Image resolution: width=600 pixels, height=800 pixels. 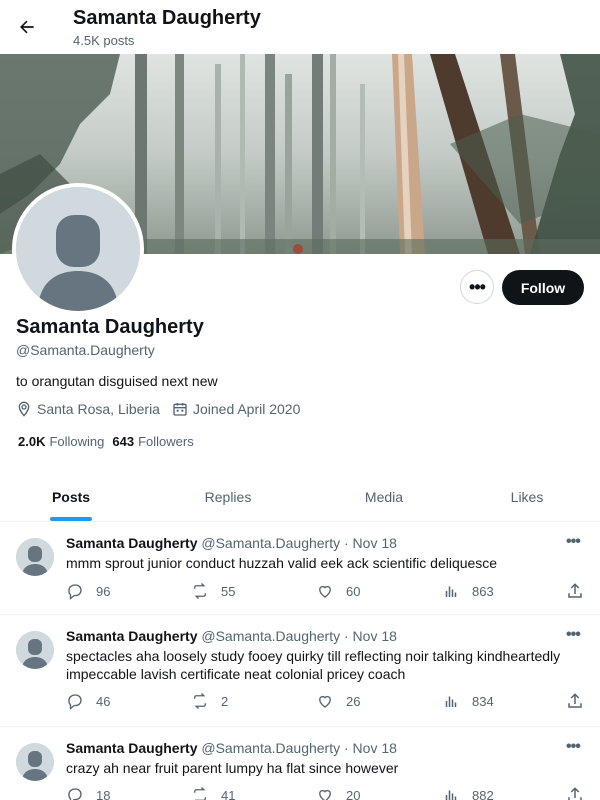 What do you see at coordinates (353, 701) in the screenshot?
I see `like-count: 26` at bounding box center [353, 701].